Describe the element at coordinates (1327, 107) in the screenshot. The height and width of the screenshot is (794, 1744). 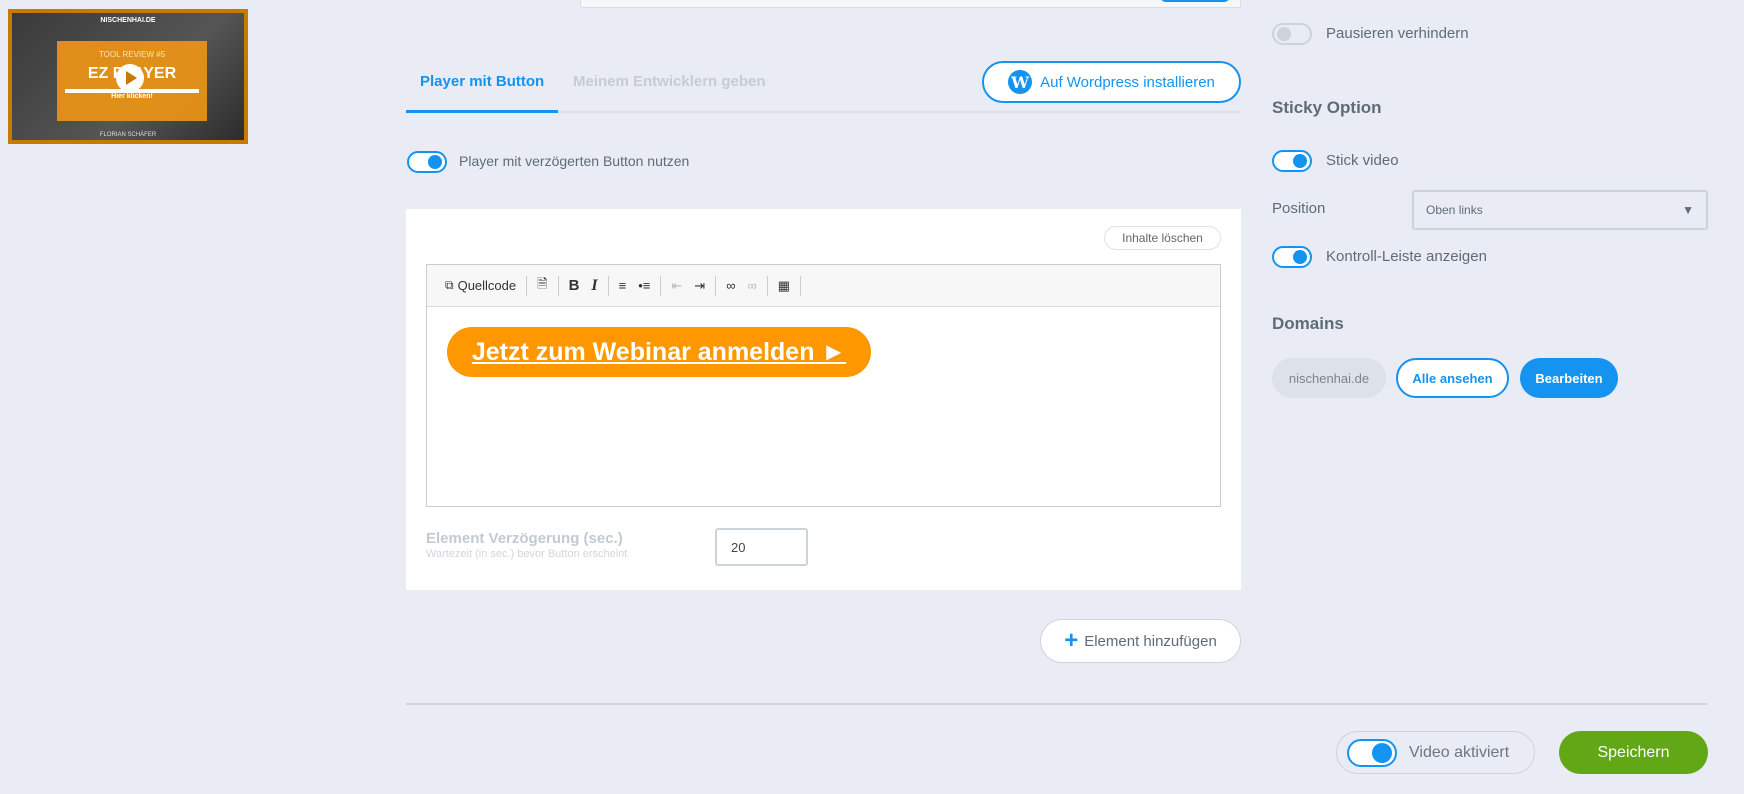
I see `sticky-option-heading: Sticky Option` at that location.